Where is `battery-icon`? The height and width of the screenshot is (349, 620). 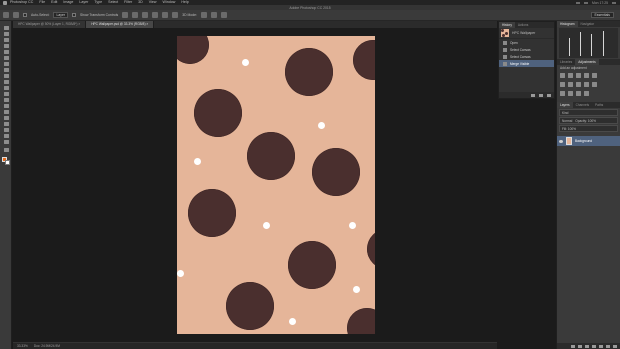 battery-icon is located at coordinates (585, 2).